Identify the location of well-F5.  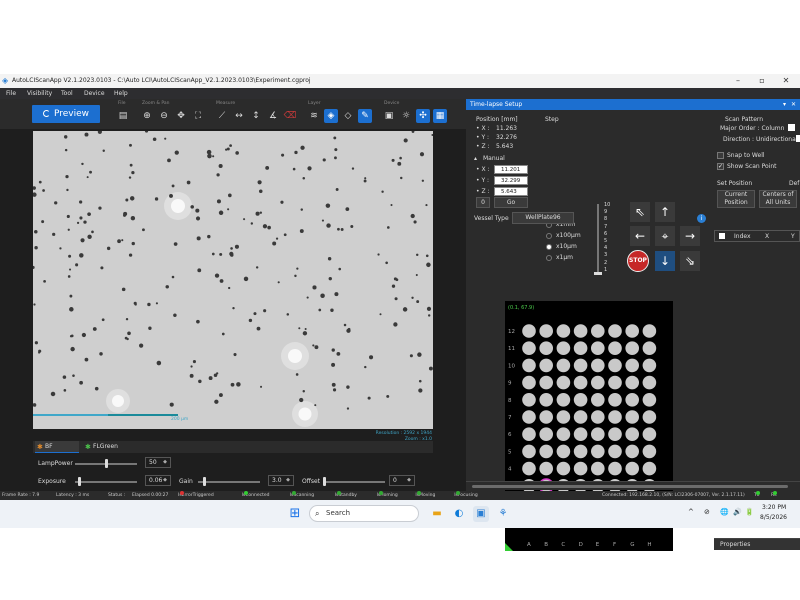
(615, 451).